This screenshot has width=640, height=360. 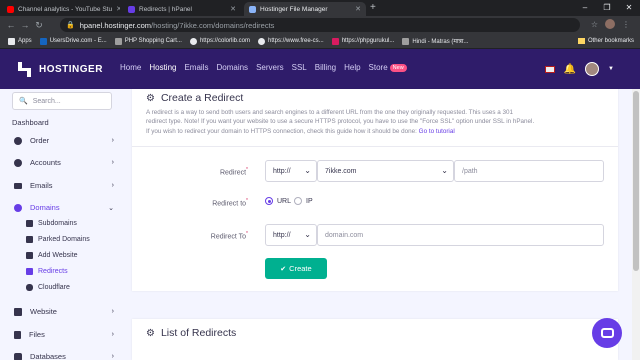 I want to click on bookmark-apps: Apps, so click(x=20, y=41).